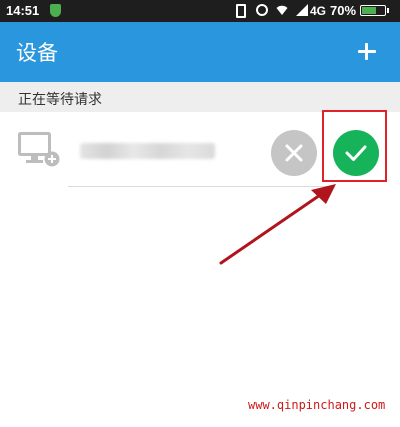 This screenshot has height=427, width=400. What do you see at coordinates (277, 224) in the screenshot?
I see `pointer-arrow` at bounding box center [277, 224].